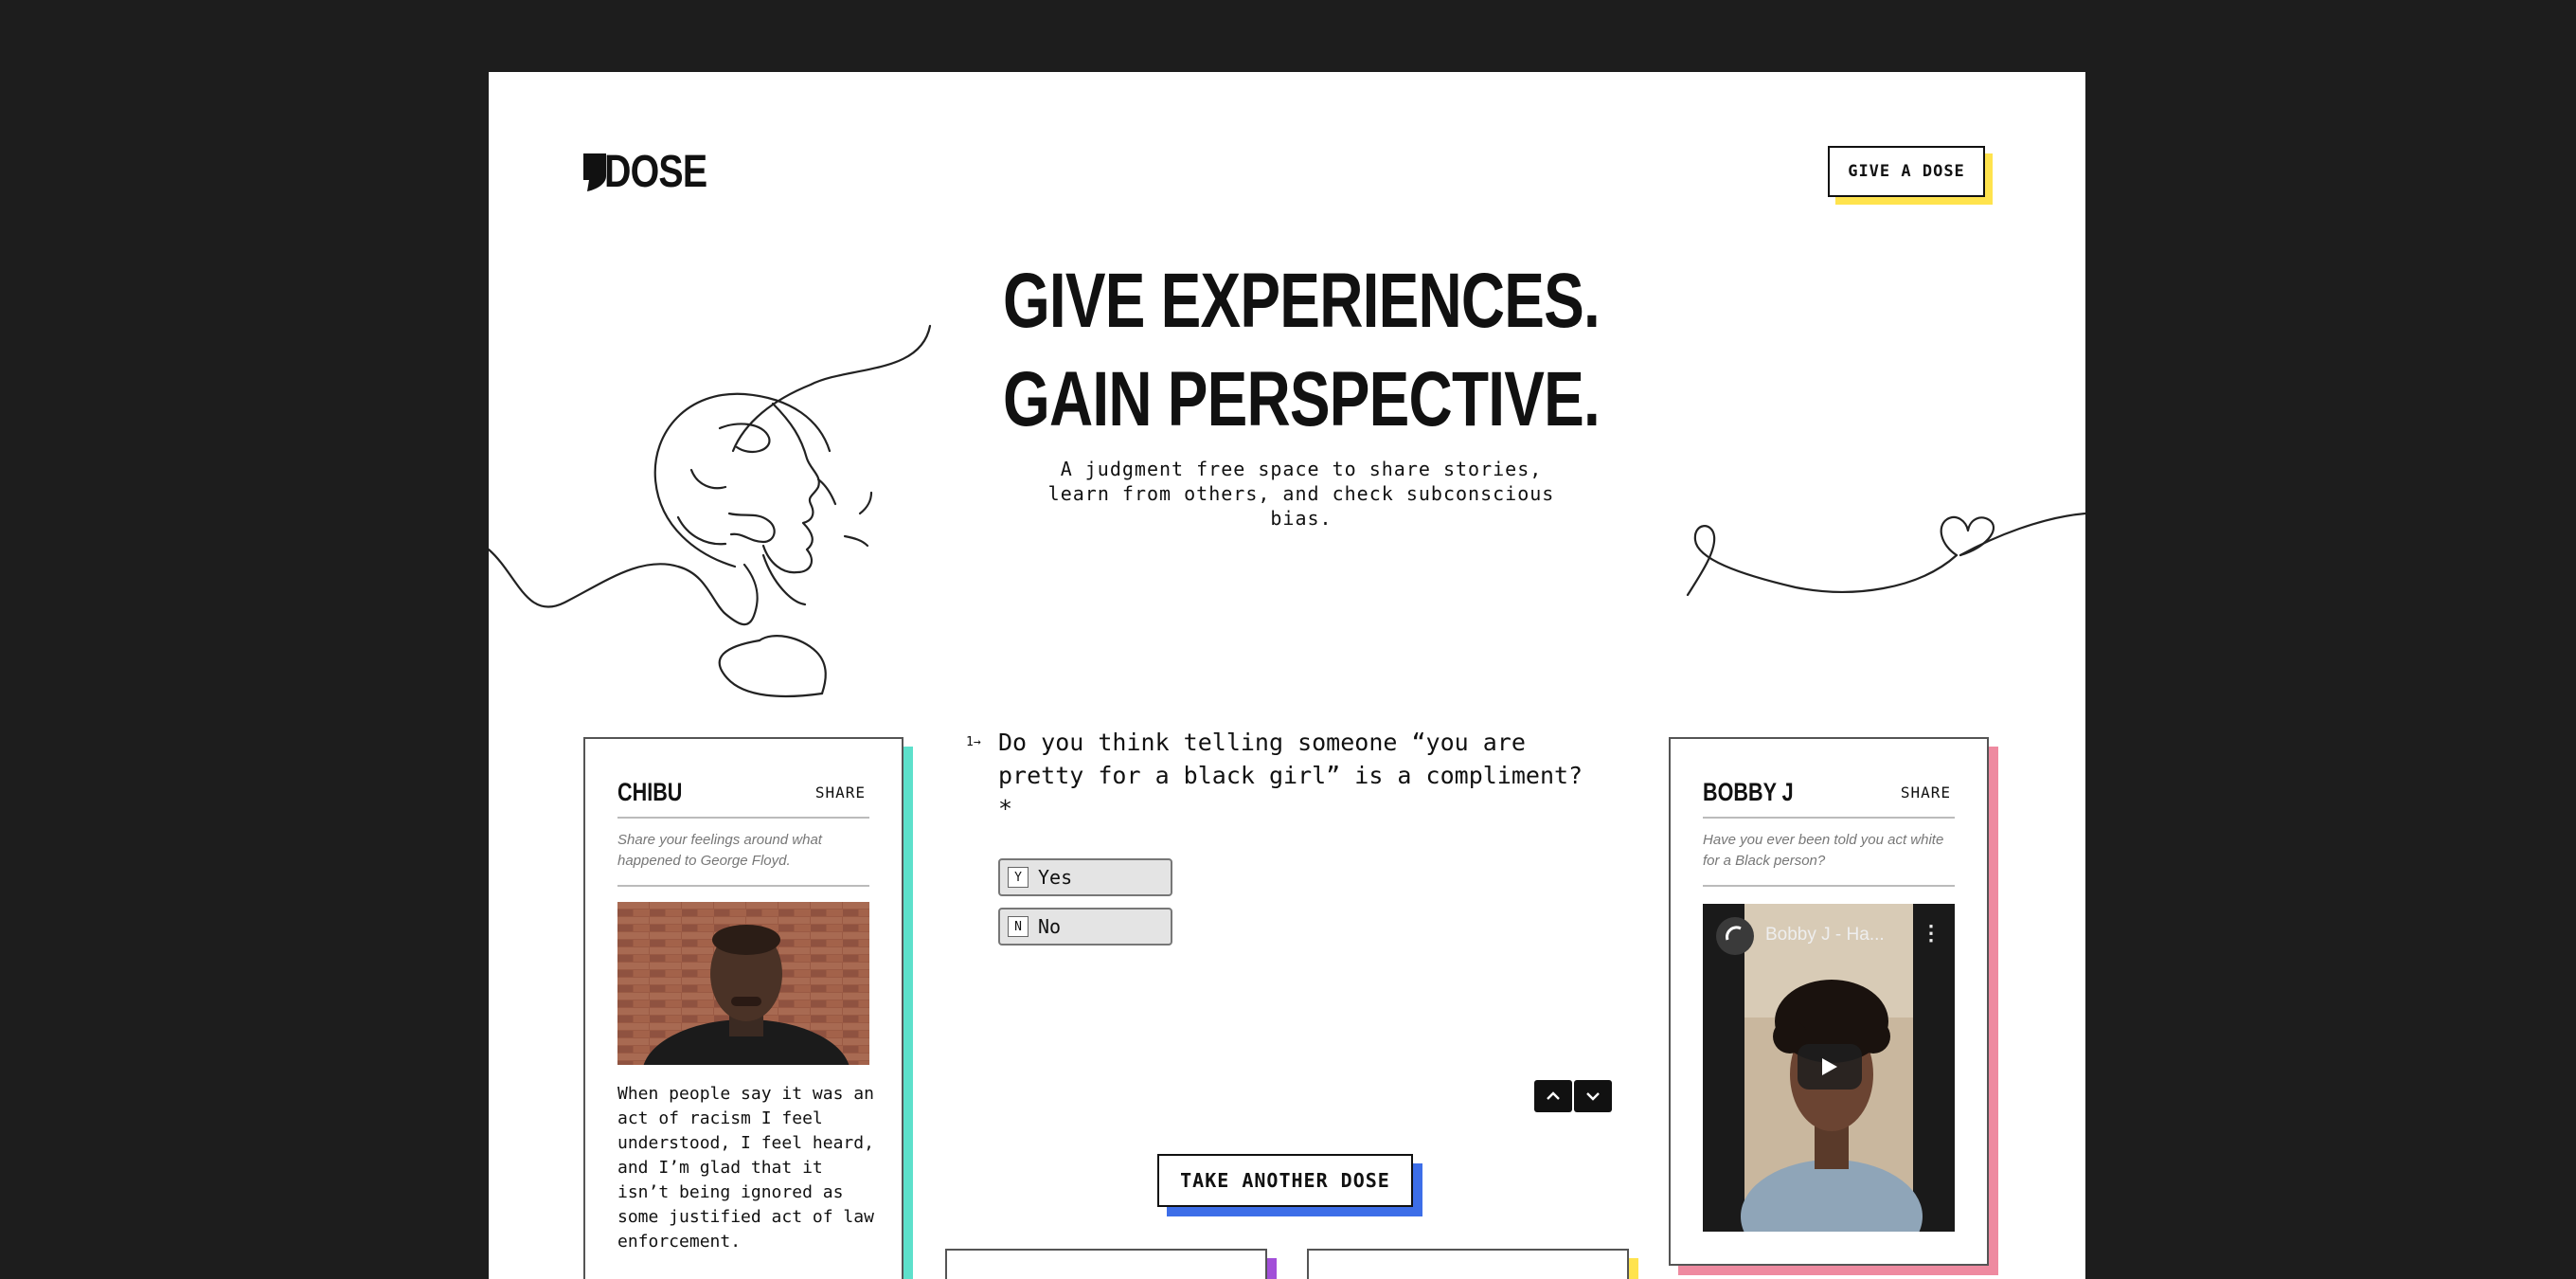  I want to click on choice-key: N, so click(1018, 926).